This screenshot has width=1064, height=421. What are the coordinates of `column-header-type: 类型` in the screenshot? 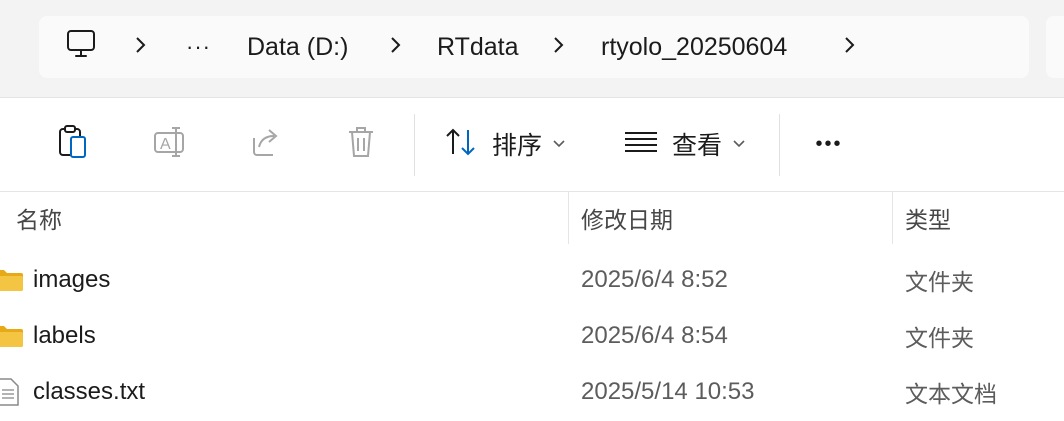 It's located at (928, 218).